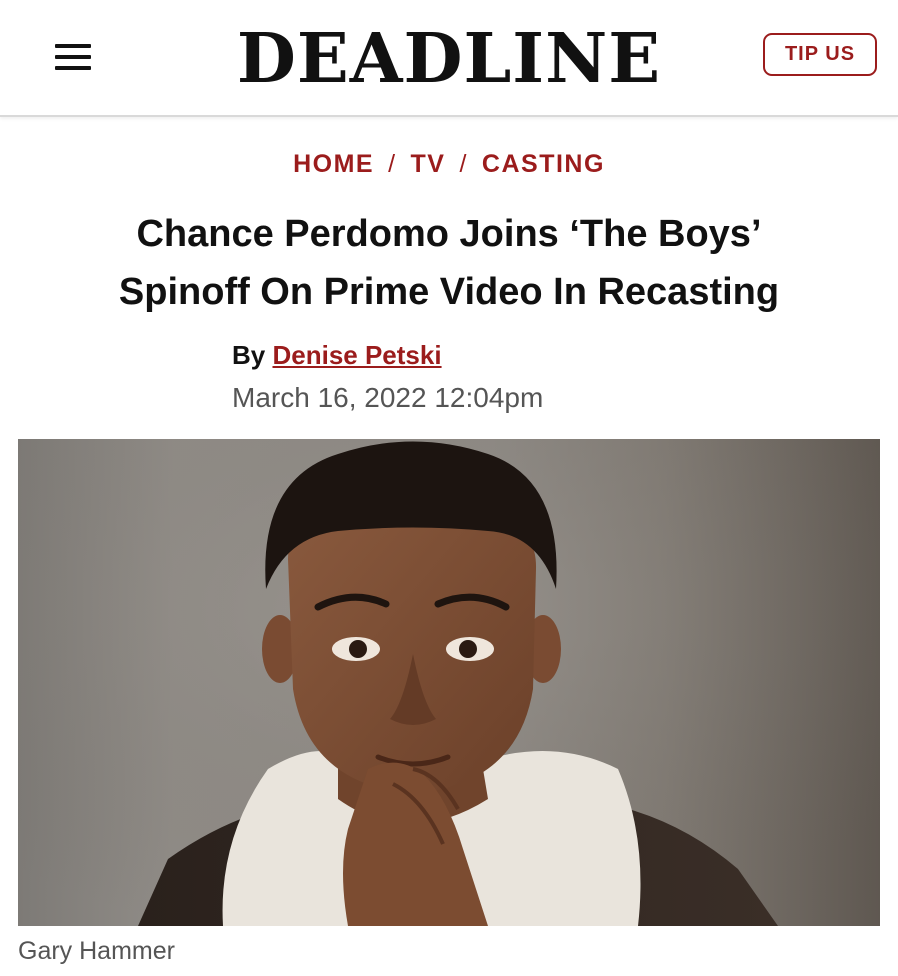  What do you see at coordinates (428, 164) in the screenshot?
I see `breadcrumb-tv: TV` at bounding box center [428, 164].